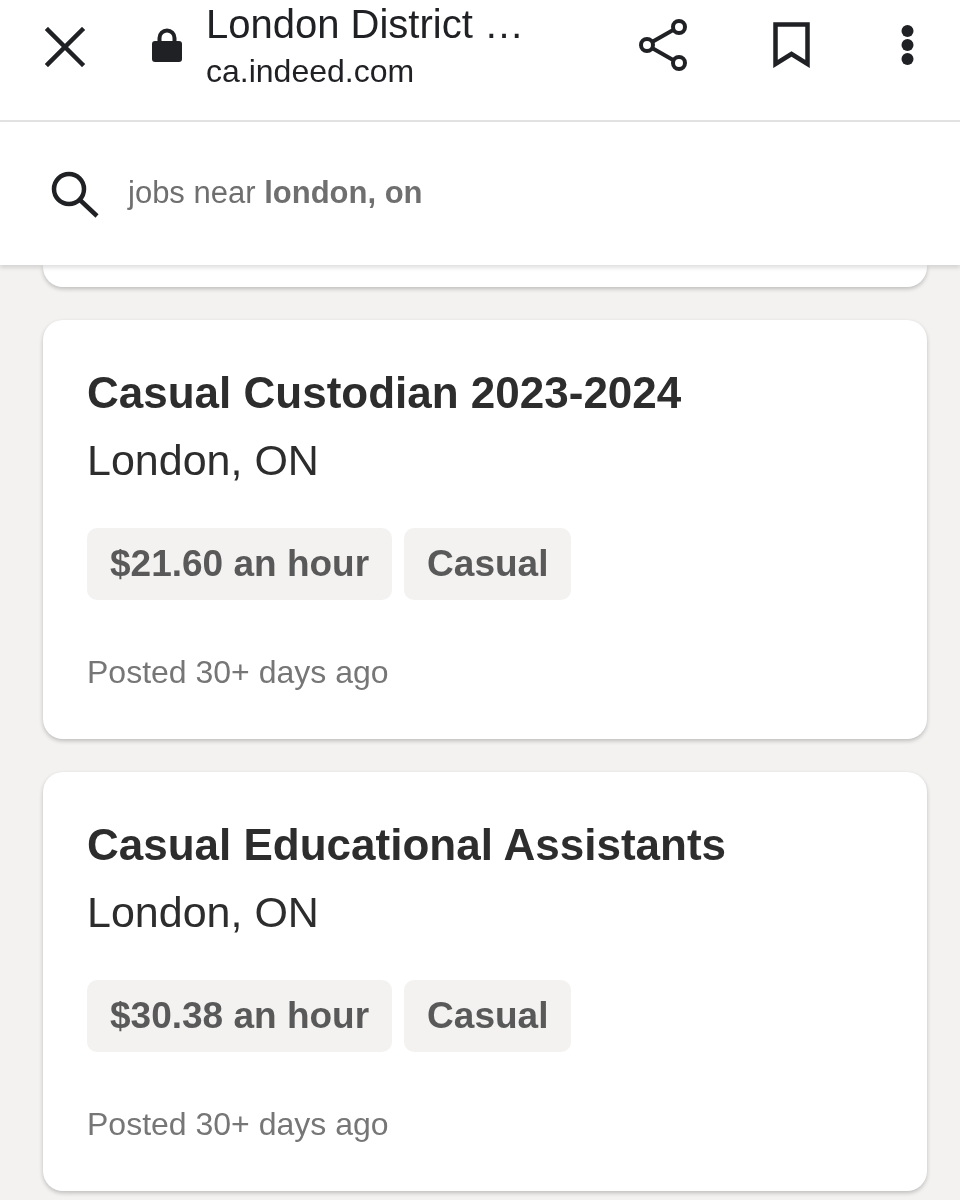  Describe the element at coordinates (275, 193) in the screenshot. I see `search-query: jobs near london, on` at that location.